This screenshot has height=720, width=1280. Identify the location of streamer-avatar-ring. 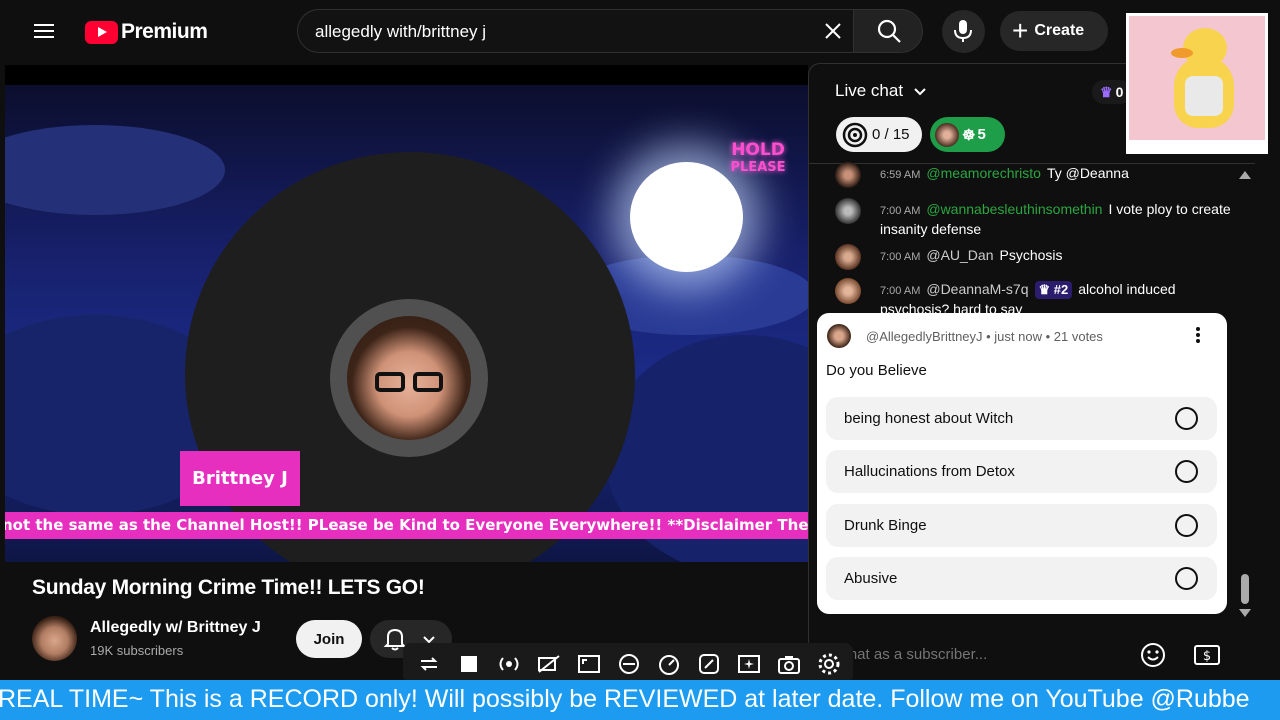
(409, 378).